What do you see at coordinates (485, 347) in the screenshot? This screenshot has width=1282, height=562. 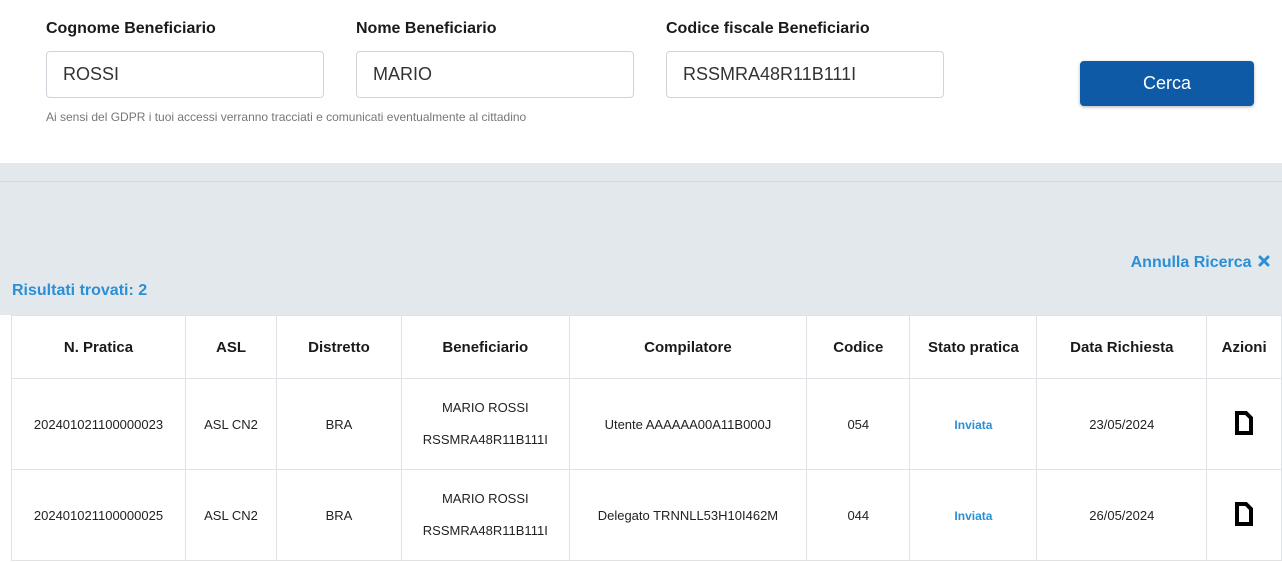 I see `column-header: Beneficiario` at bounding box center [485, 347].